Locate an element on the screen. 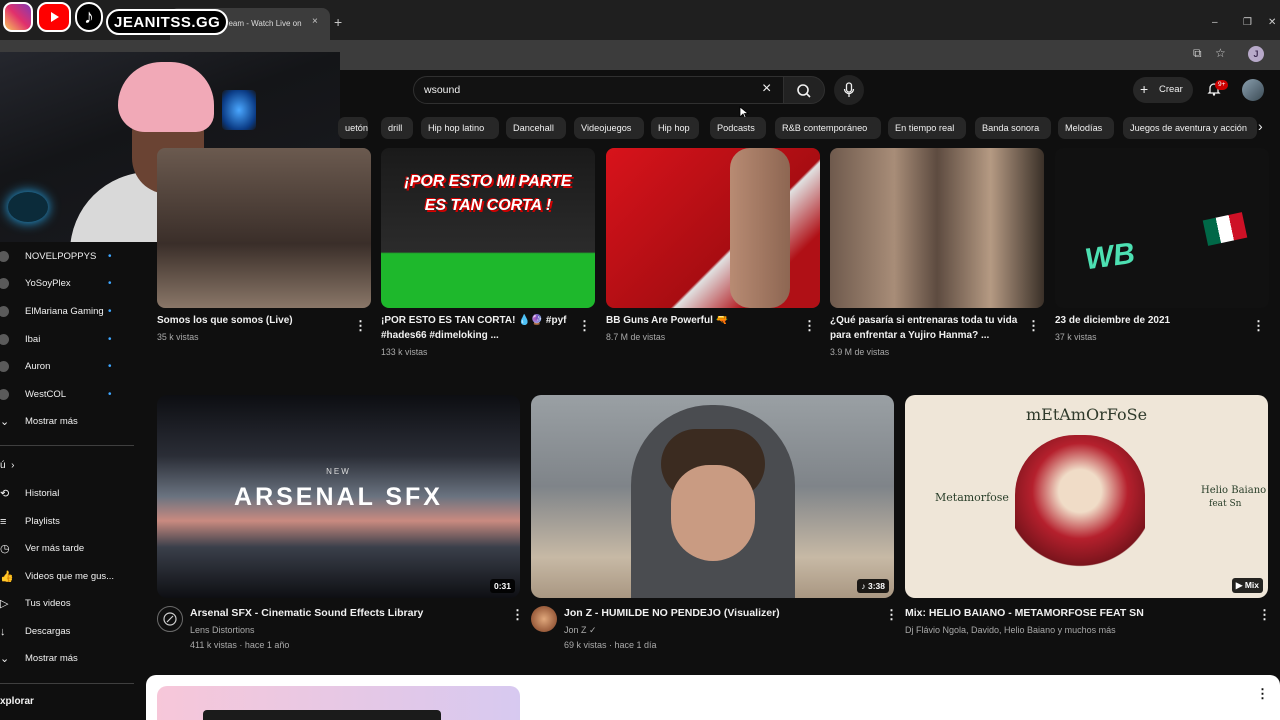  video-thumbnail: WB is located at coordinates (1162, 228).